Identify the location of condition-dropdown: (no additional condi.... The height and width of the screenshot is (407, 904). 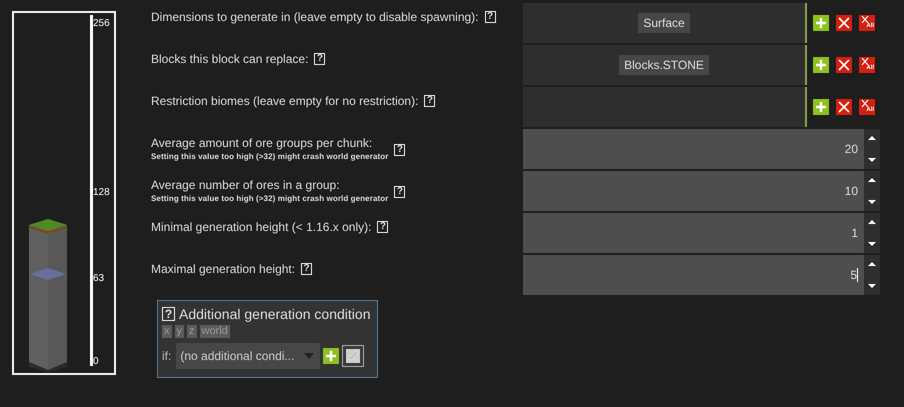
(248, 356).